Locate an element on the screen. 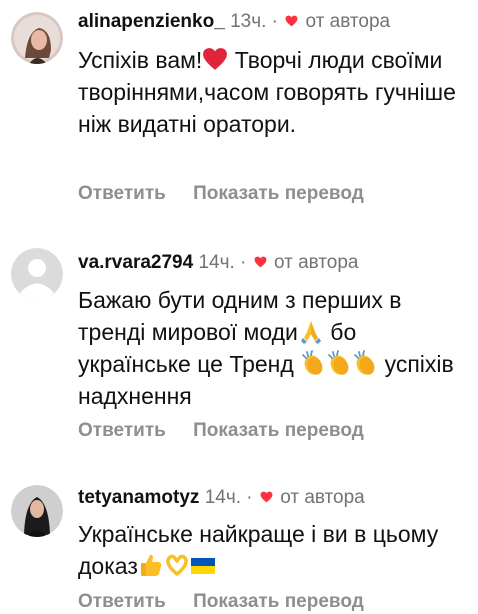 Image resolution: width=478 pixels, height=614 pixels. comment-username: tetyanamotyz is located at coordinates (138, 497).